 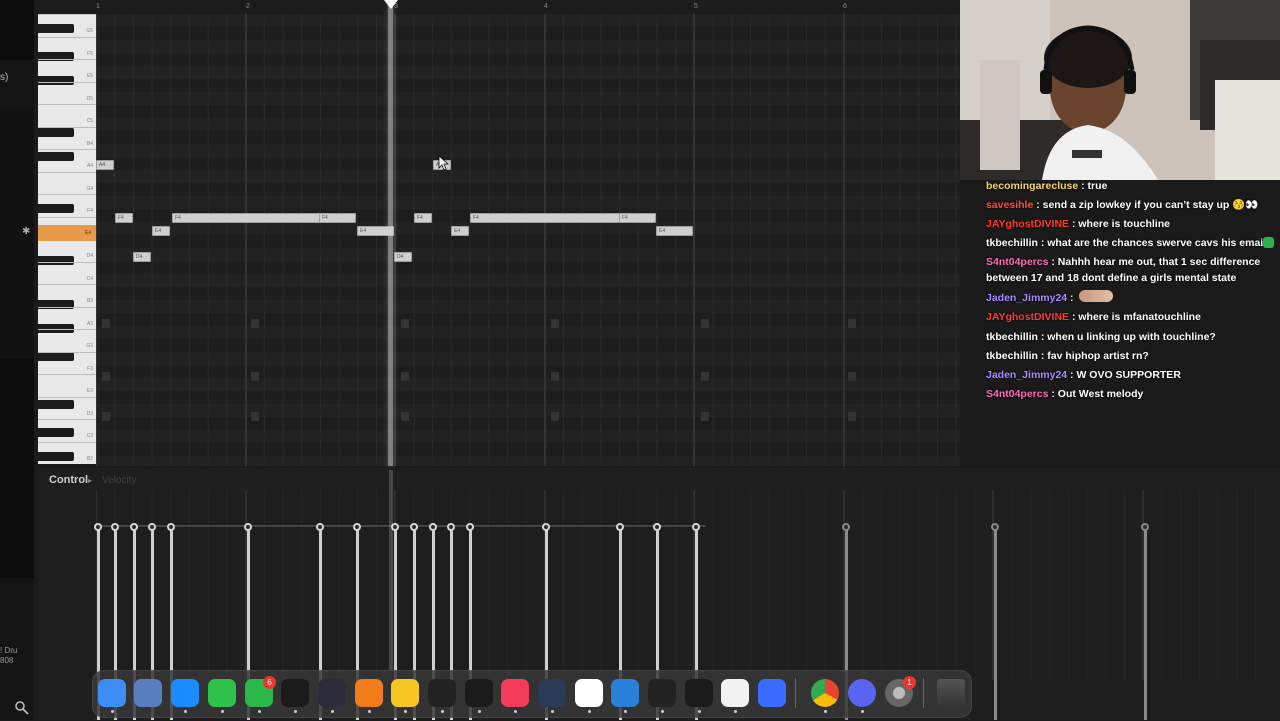 What do you see at coordinates (552, 693) in the screenshot?
I see `davinci-icon` at bounding box center [552, 693].